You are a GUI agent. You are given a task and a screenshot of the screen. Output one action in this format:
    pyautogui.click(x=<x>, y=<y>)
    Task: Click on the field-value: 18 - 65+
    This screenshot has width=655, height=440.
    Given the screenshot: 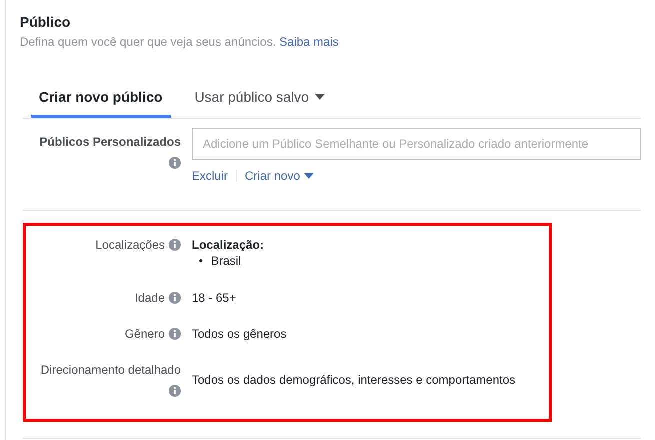 What is the action you would take?
    pyautogui.click(x=215, y=298)
    